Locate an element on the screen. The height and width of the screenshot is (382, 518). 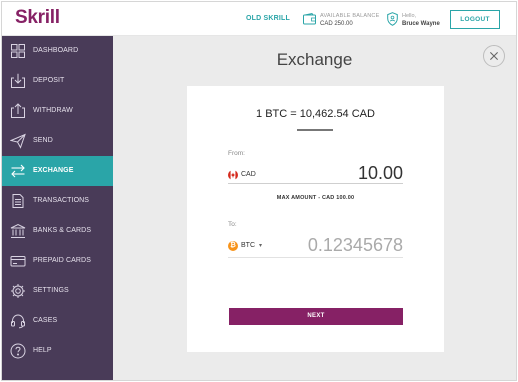
withdraw-icon is located at coordinates (18, 110).